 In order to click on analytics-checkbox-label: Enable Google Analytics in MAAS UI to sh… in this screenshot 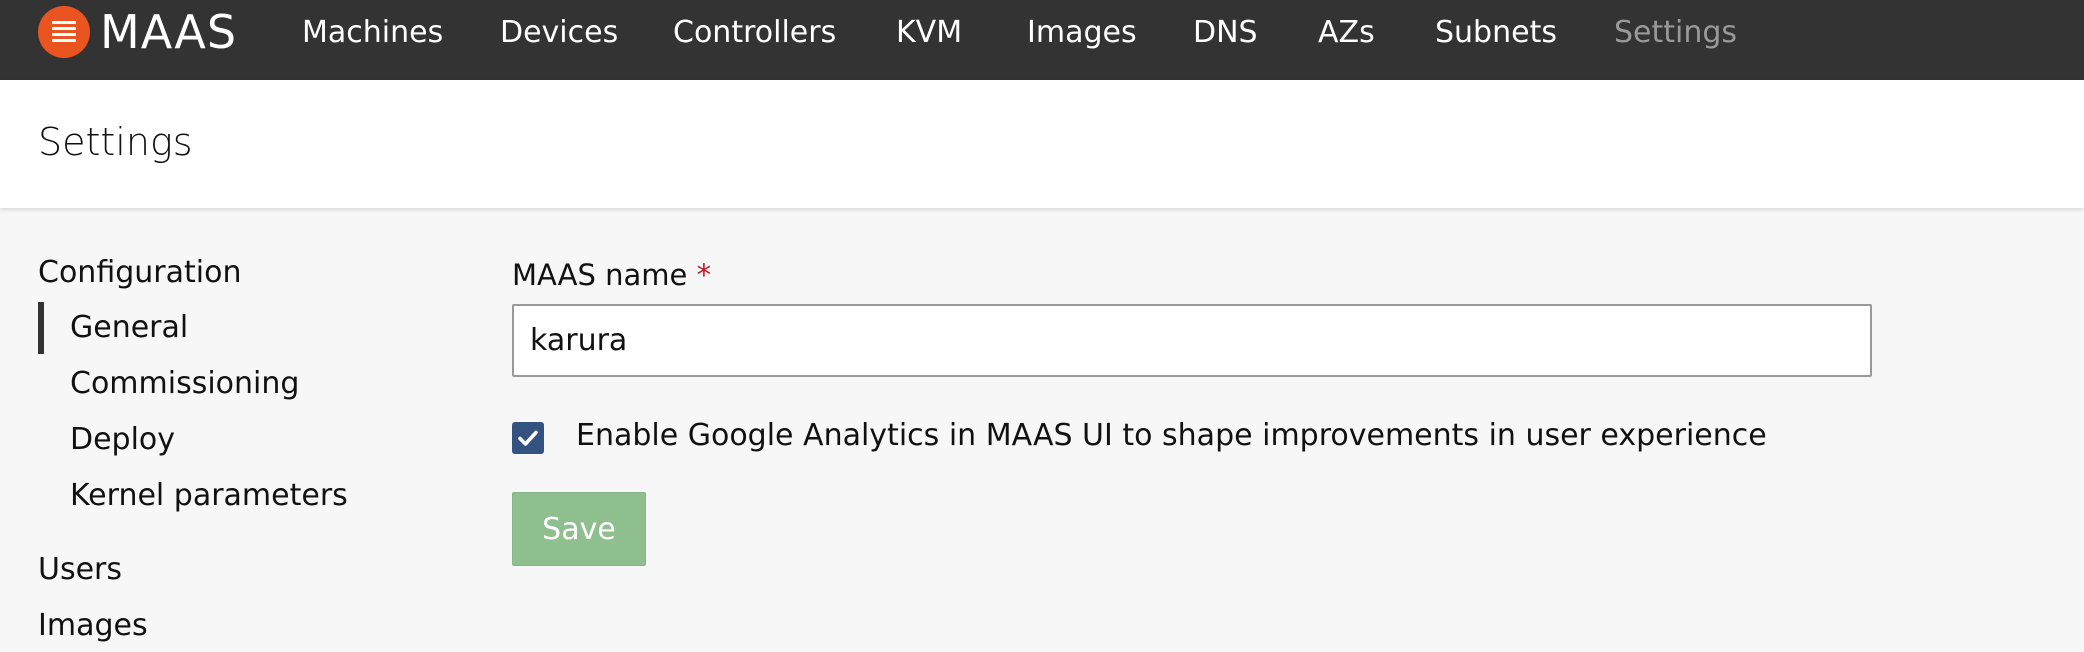, I will do `click(1171, 435)`.